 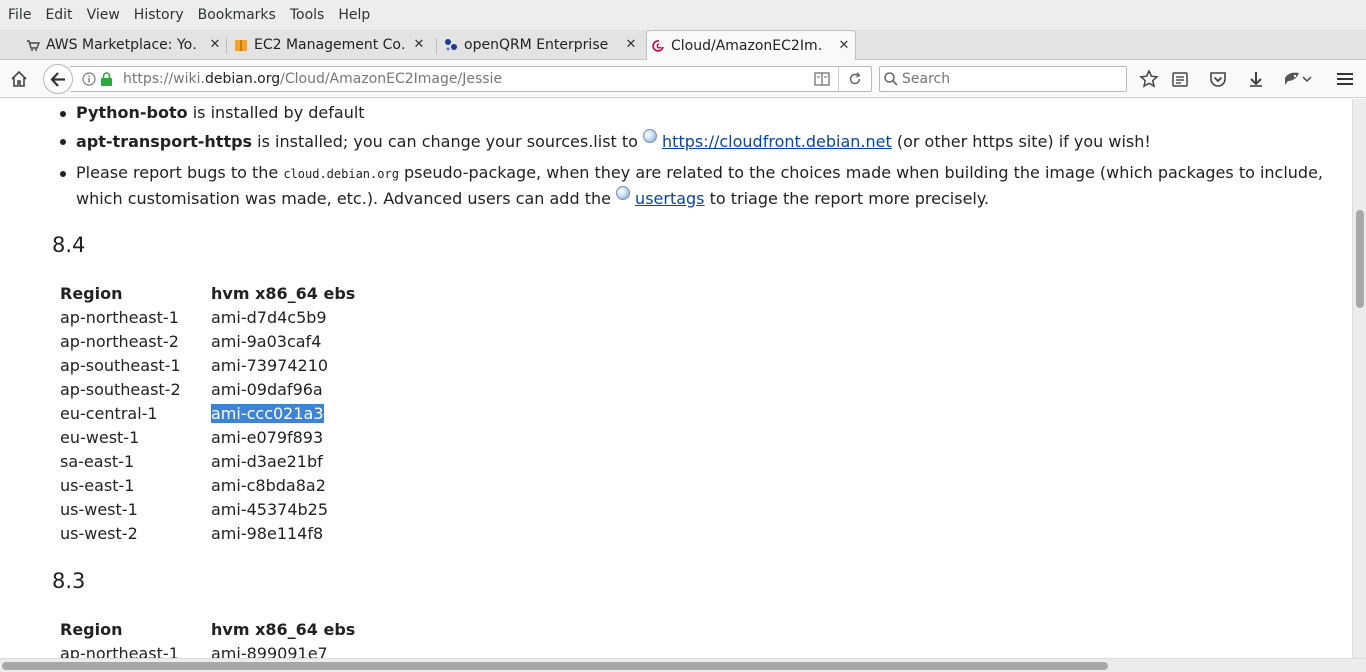 I want to click on ami-id-cell: ami-73974210, so click(x=283, y=365).